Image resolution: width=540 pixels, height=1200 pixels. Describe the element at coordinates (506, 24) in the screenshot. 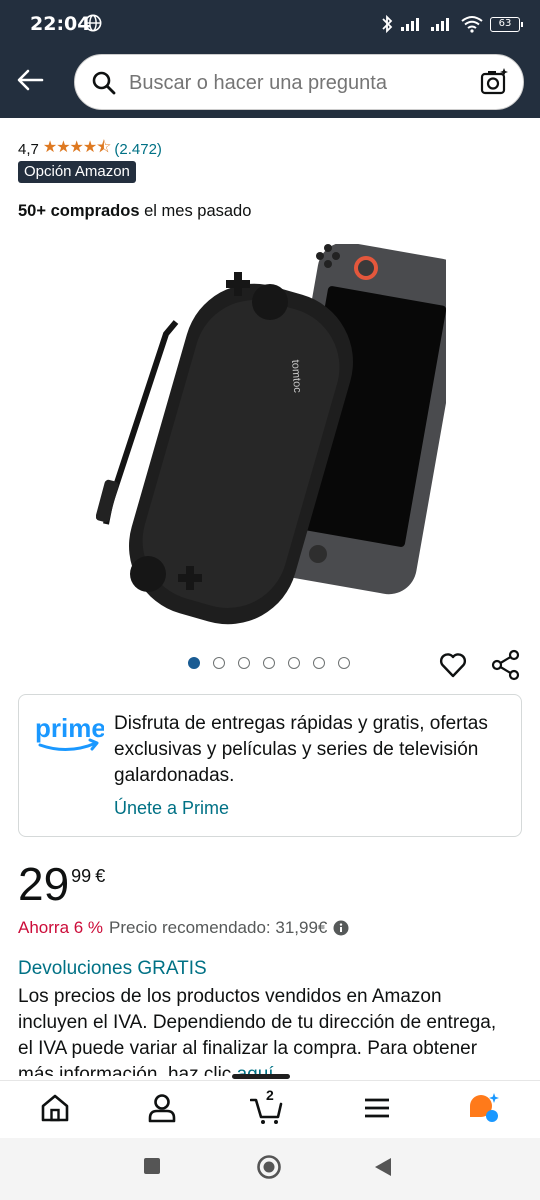

I see `battery-icon: 63` at that location.